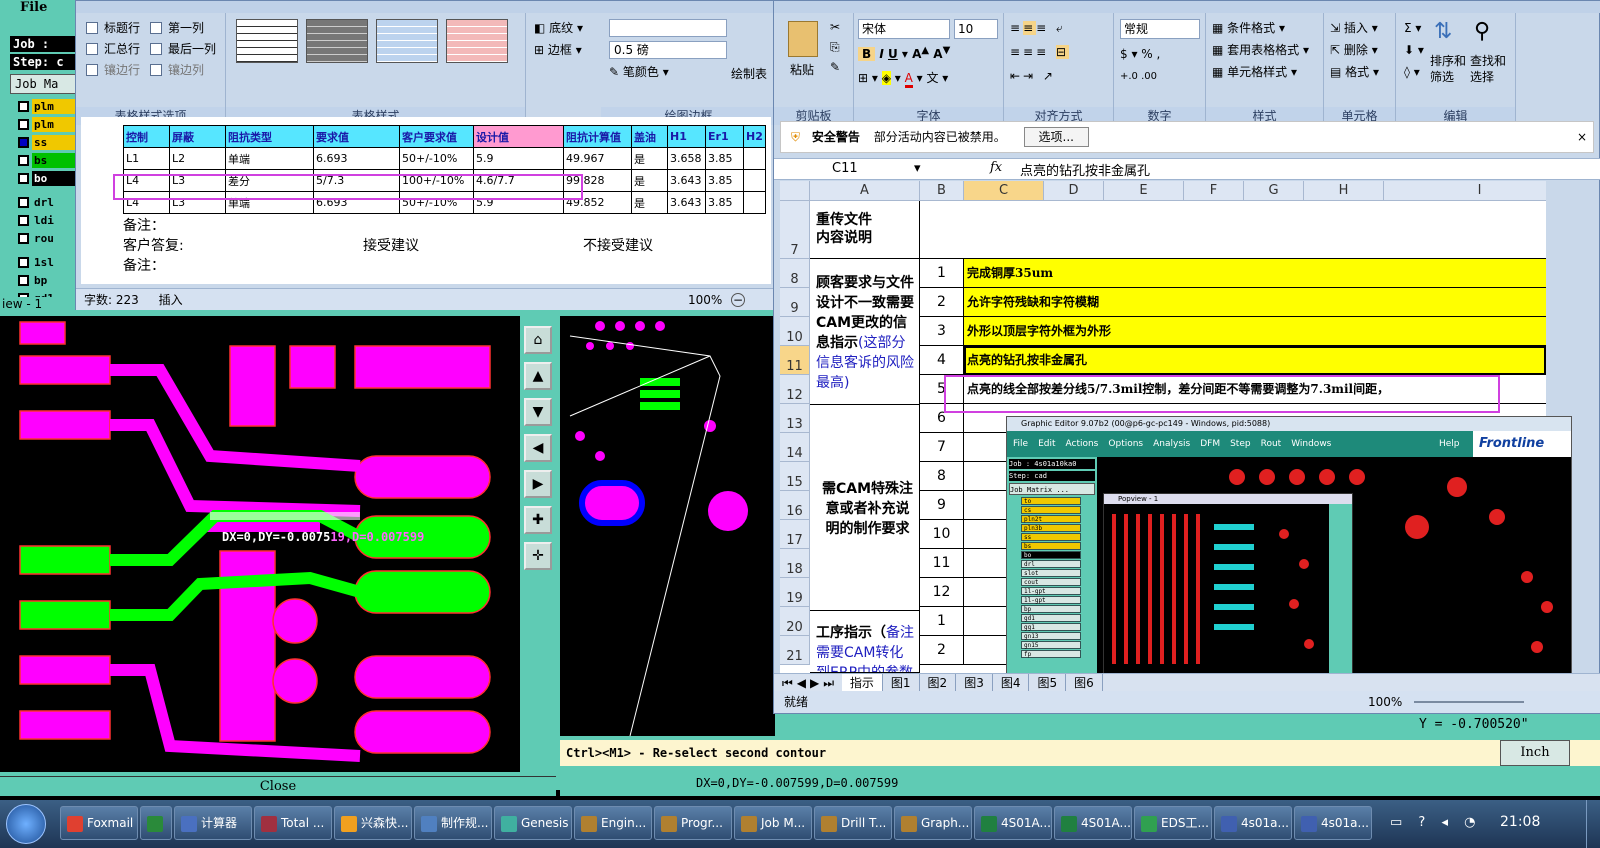  Describe the element at coordinates (1038, 28) in the screenshot. I see `vertical-align-buttons: ≡≡≡ ⤶` at that location.